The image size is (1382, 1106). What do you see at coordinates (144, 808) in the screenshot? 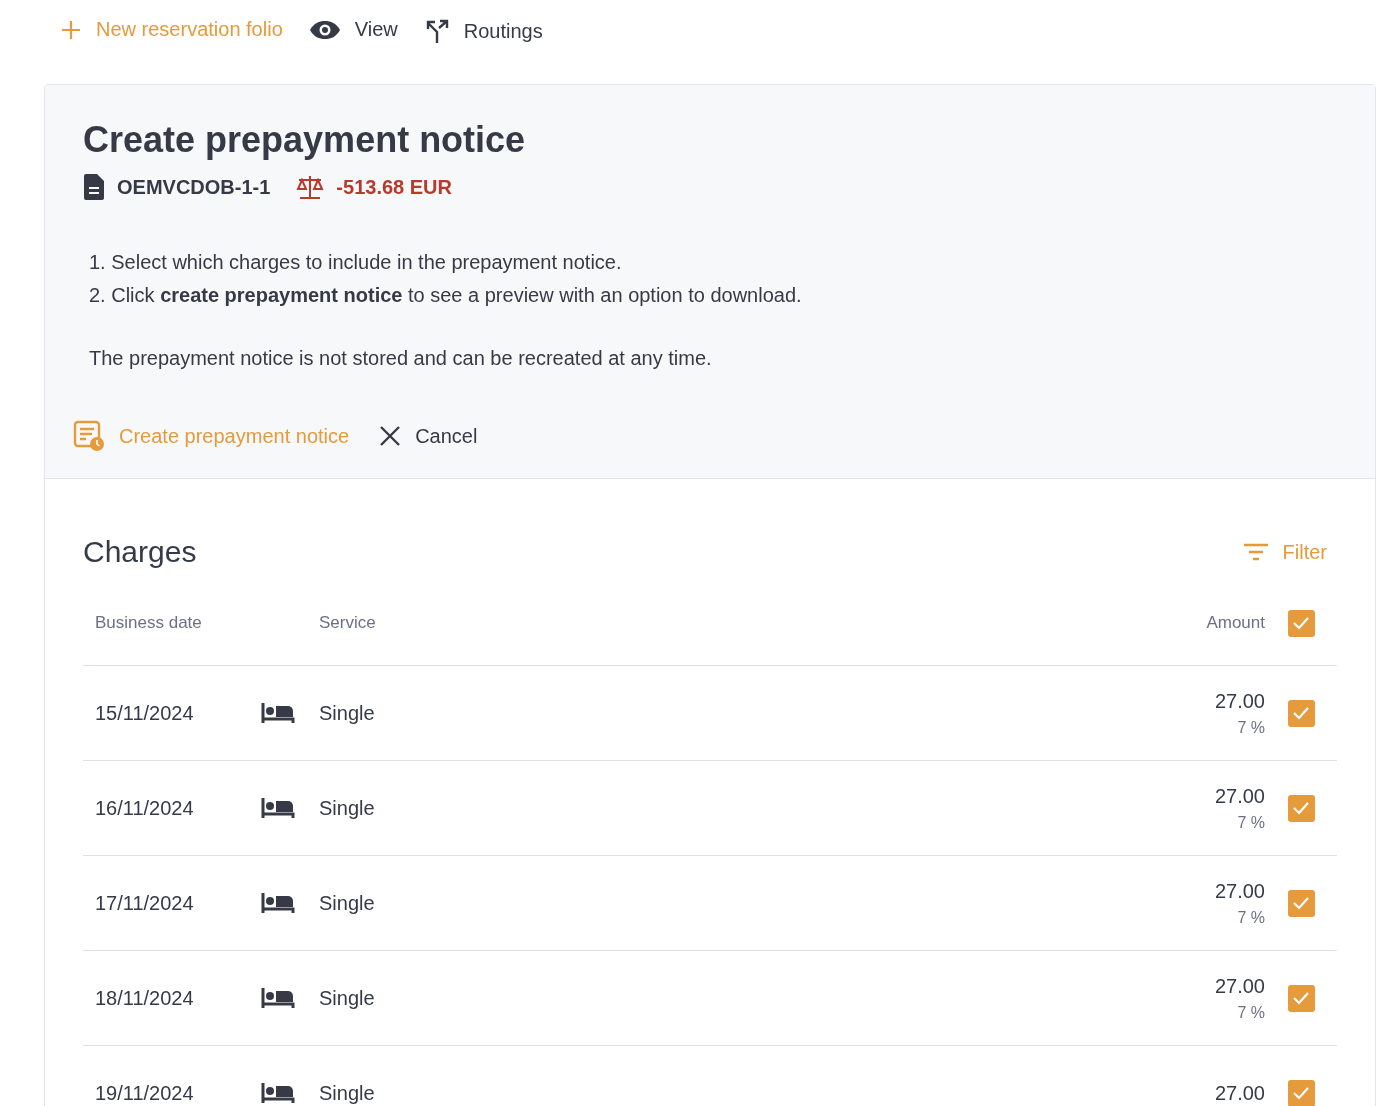
I see `date-cell-text: 16/11/2024` at bounding box center [144, 808].